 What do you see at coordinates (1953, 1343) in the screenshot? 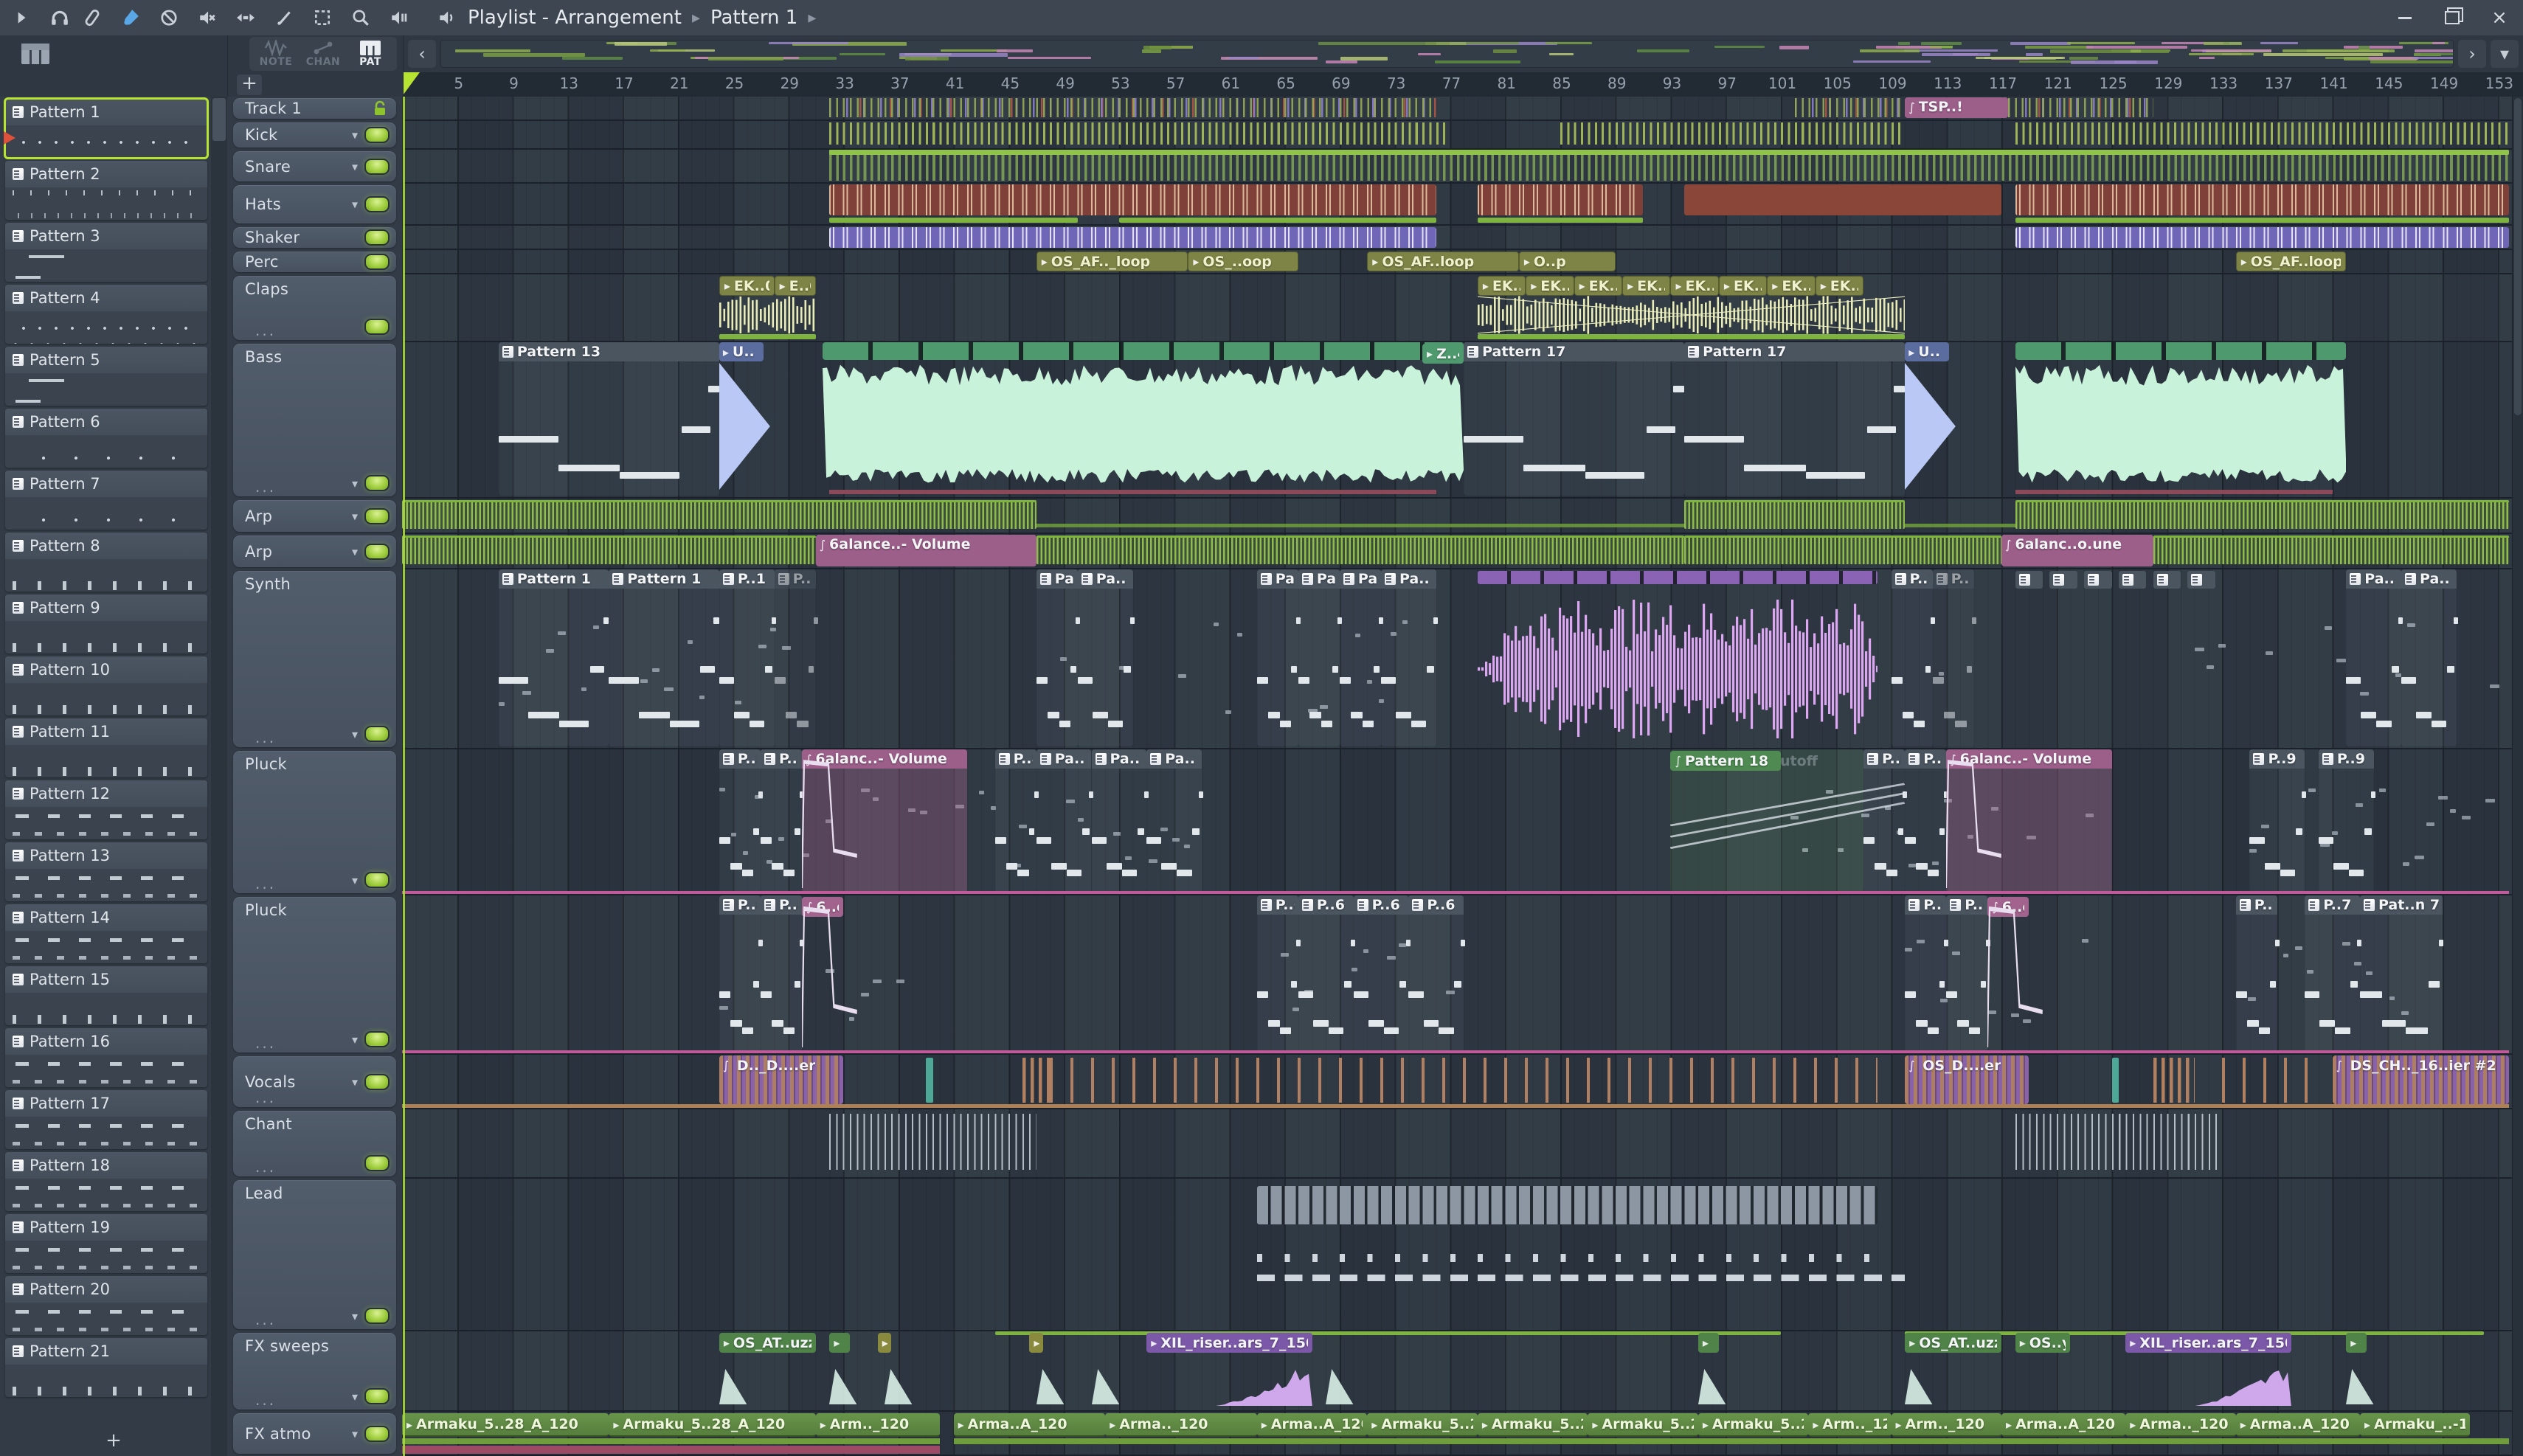
I see `audio-clip: ▸OS_AT..uzzy` at bounding box center [1953, 1343].